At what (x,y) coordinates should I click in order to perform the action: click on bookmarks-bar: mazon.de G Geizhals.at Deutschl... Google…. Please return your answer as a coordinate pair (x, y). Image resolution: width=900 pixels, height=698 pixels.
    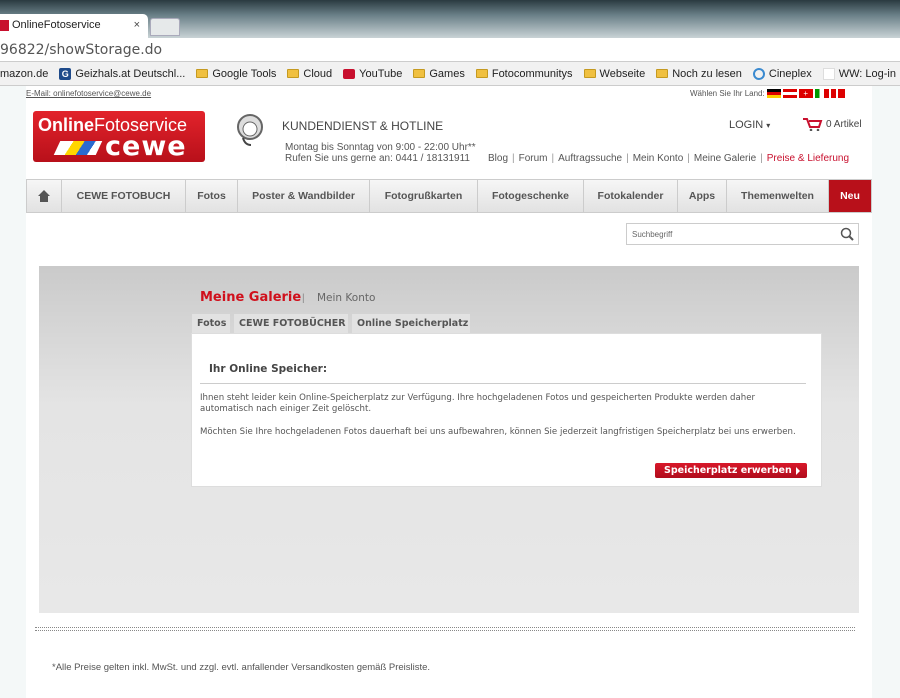
    Looking at the image, I should click on (450, 74).